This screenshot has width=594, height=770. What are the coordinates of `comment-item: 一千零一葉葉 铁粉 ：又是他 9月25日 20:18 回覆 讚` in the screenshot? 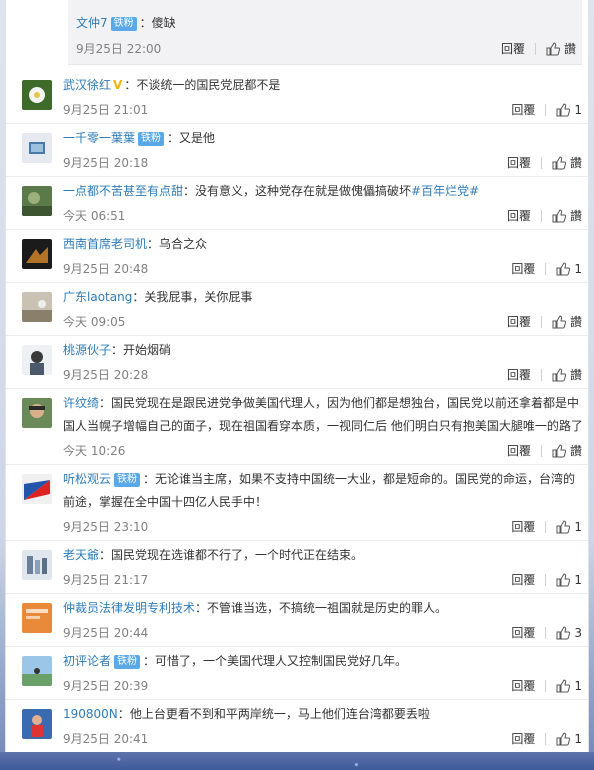 It's located at (297, 150).